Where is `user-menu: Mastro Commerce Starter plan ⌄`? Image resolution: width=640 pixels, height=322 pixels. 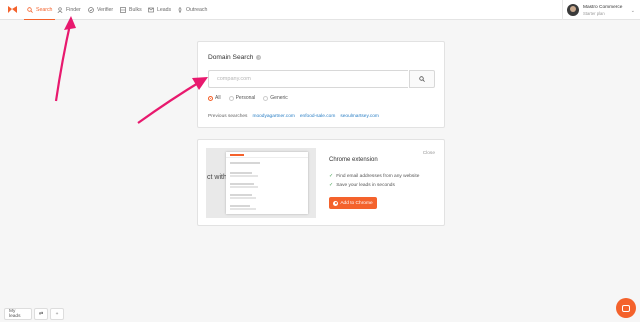
user-menu: Mastro Commerce Starter plan ⌄ is located at coordinates (601, 10).